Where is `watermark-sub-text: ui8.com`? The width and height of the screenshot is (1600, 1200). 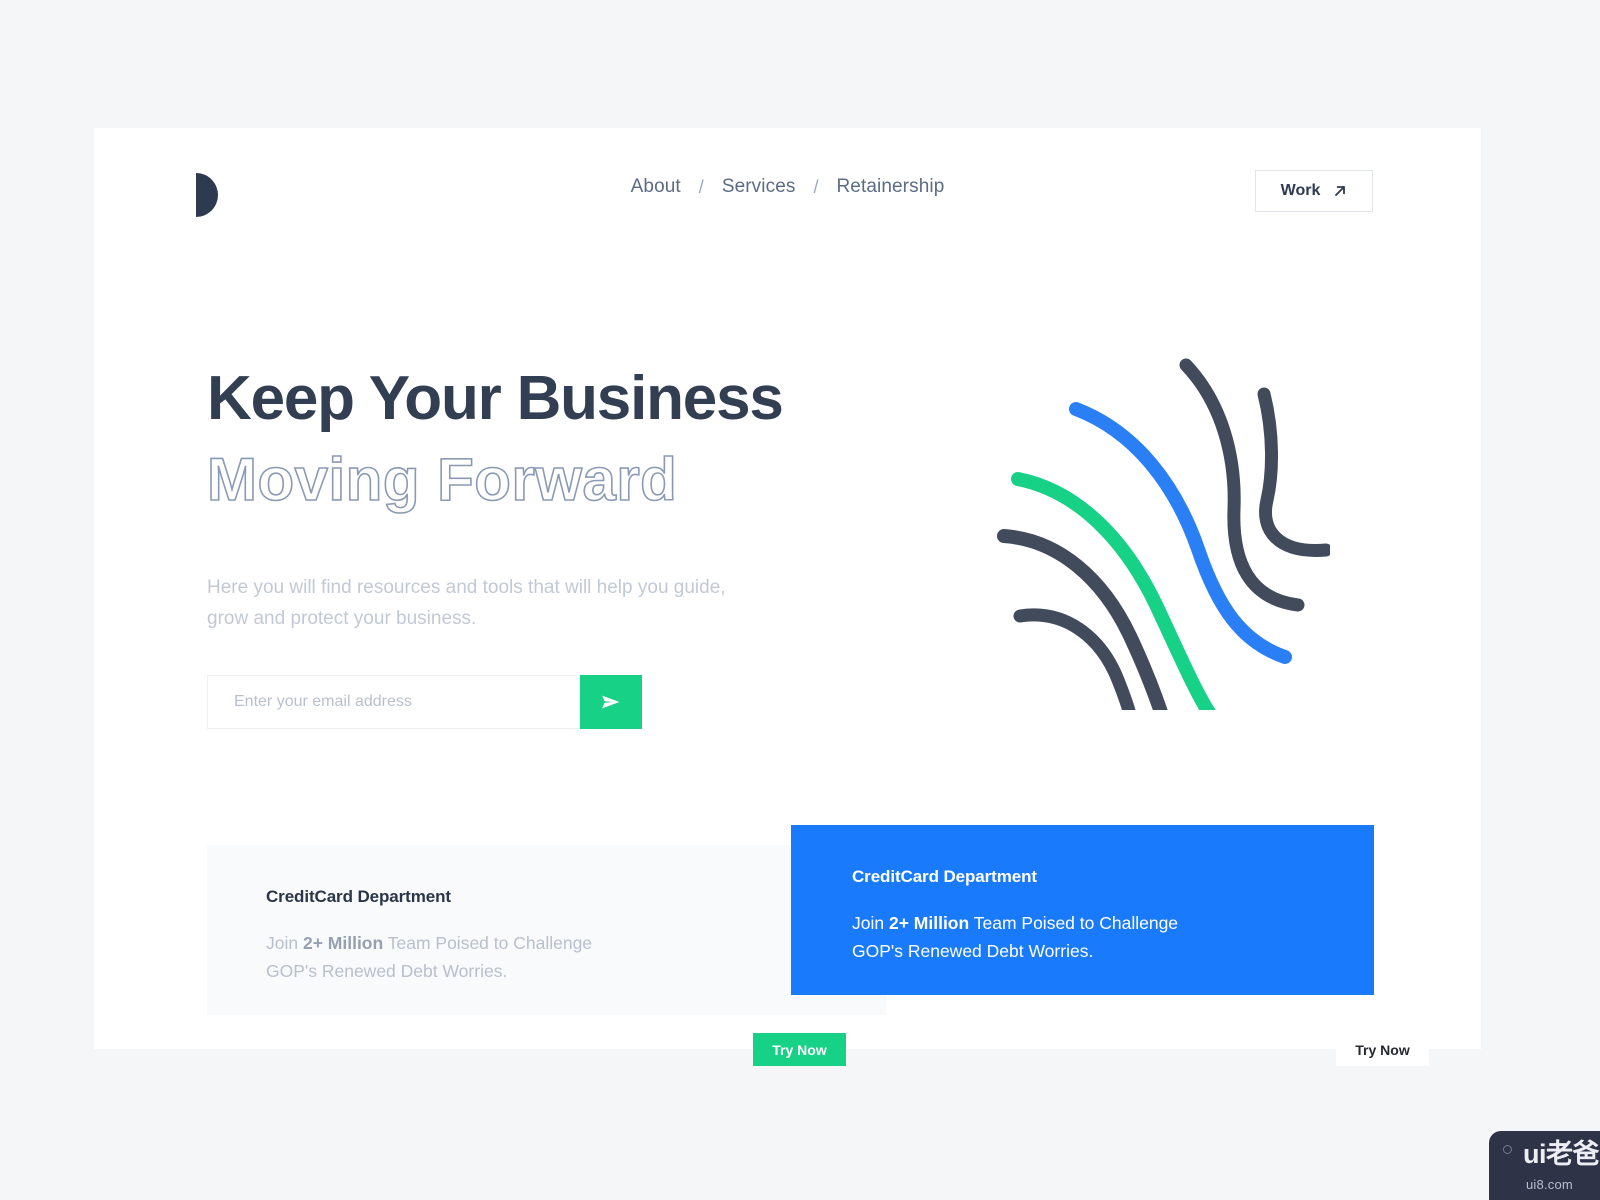
watermark-sub-text: ui8.com is located at coordinates (1549, 1184).